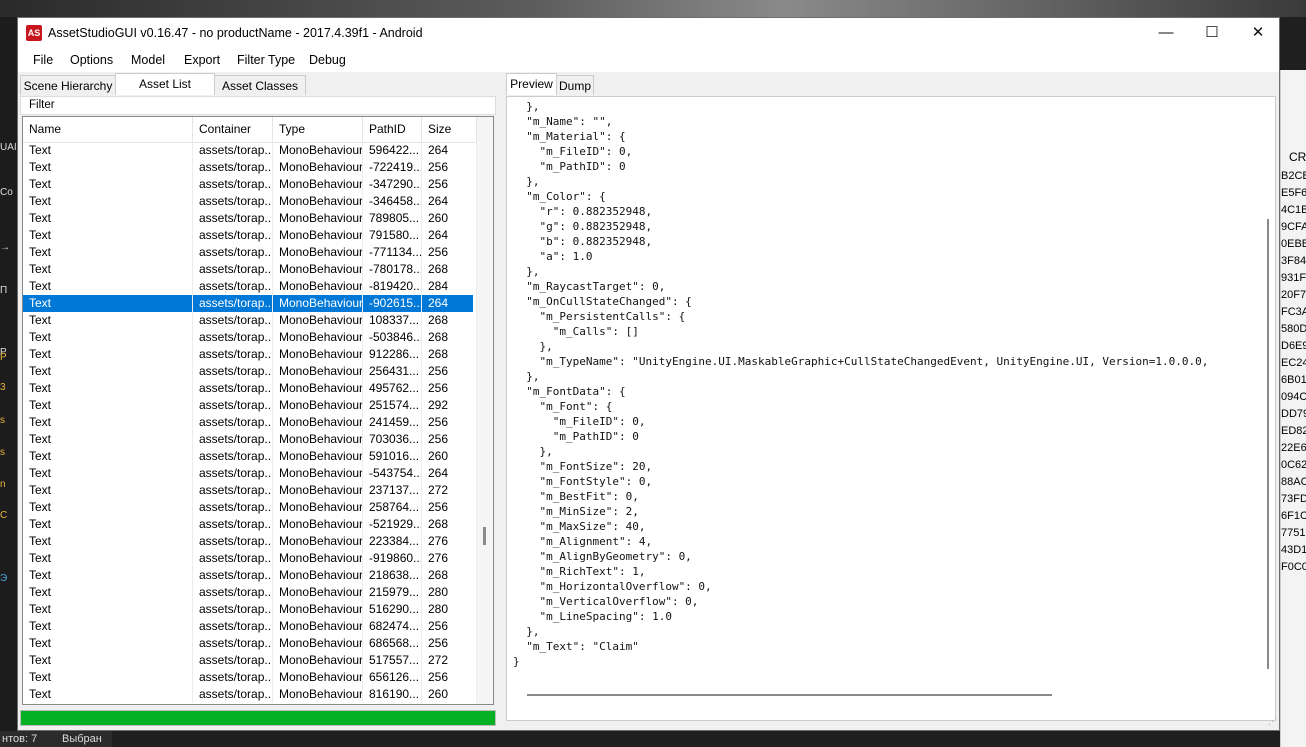 This screenshot has width=1306, height=747. Describe the element at coordinates (43, 60) in the screenshot. I see `menu-file: File` at that location.